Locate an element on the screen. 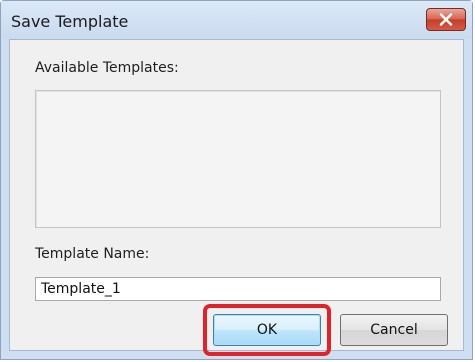 This screenshot has height=362, width=475. close-button is located at coordinates (446, 19).